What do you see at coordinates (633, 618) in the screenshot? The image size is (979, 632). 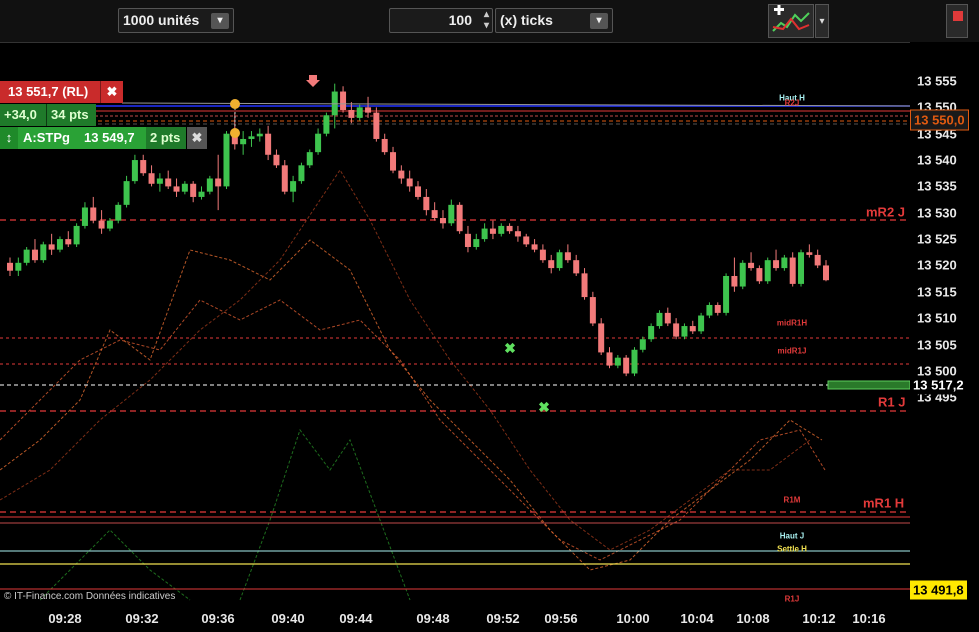 I see `time-tick-label: 10:00` at bounding box center [633, 618].